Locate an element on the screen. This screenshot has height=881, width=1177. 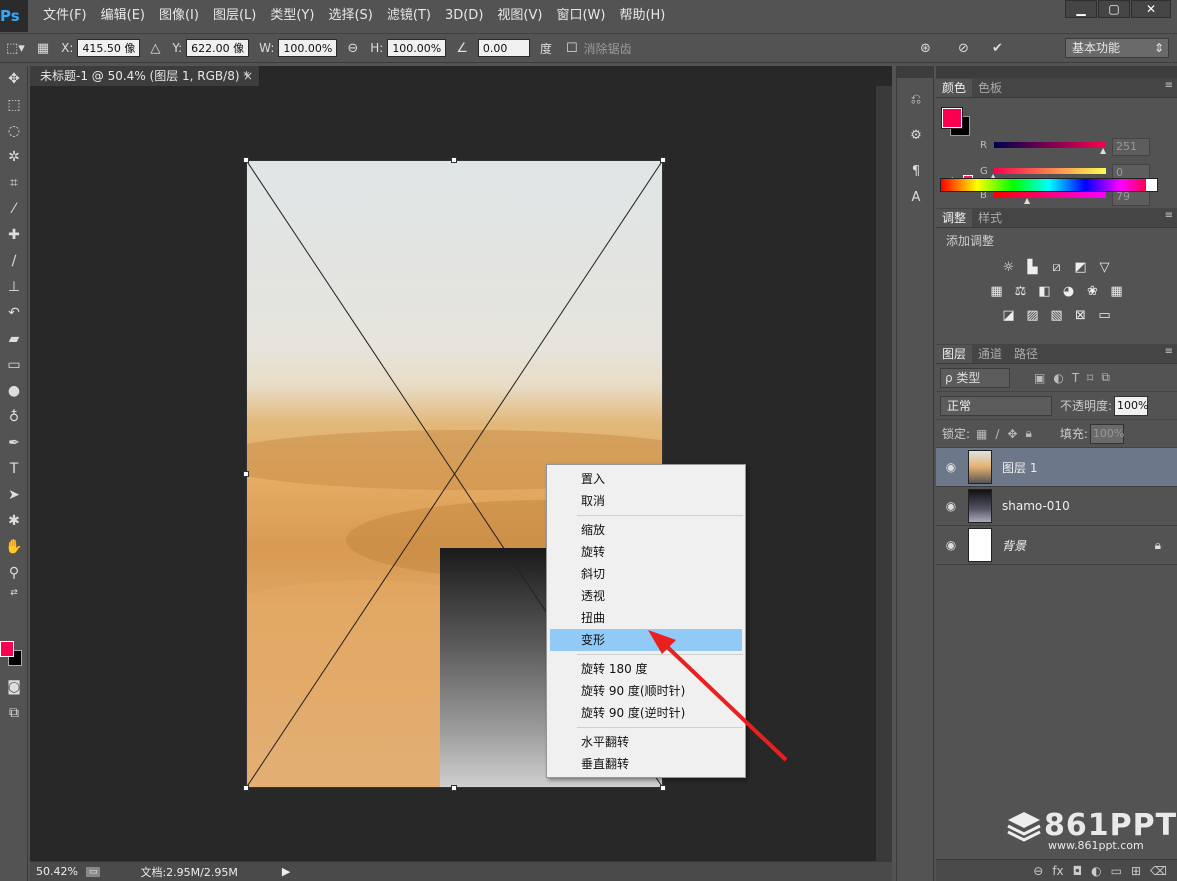
menu-view: 视图(V) is located at coordinates (519, 16).